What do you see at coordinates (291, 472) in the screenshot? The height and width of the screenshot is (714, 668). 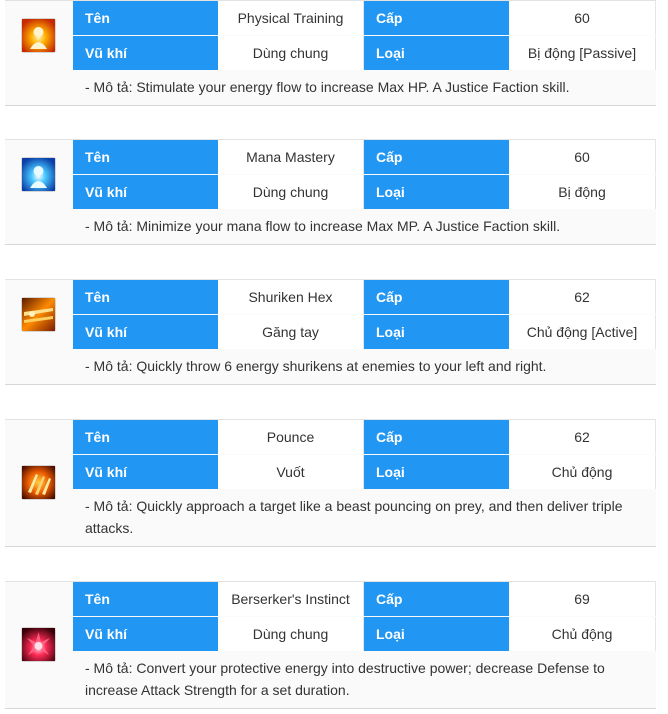 I see `skill-weapon: Vuốt` at bounding box center [291, 472].